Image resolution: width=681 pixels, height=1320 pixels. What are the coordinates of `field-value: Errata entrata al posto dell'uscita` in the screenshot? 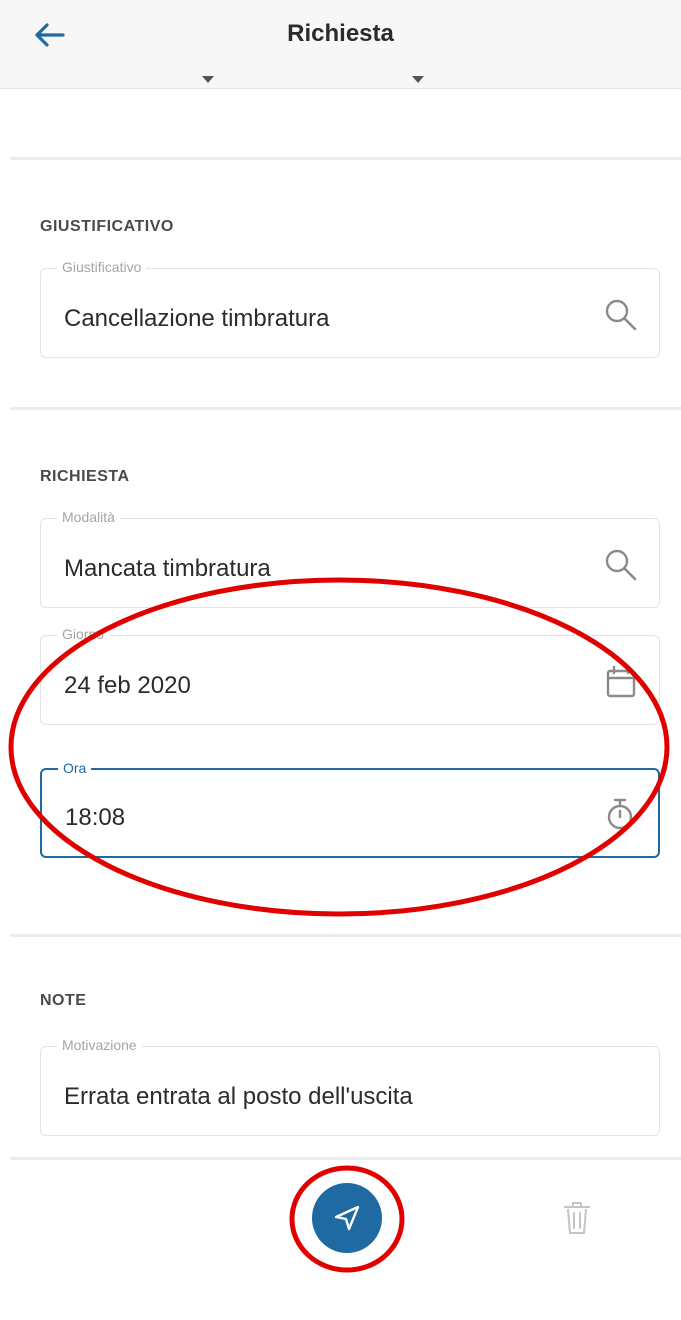 It's located at (238, 1096).